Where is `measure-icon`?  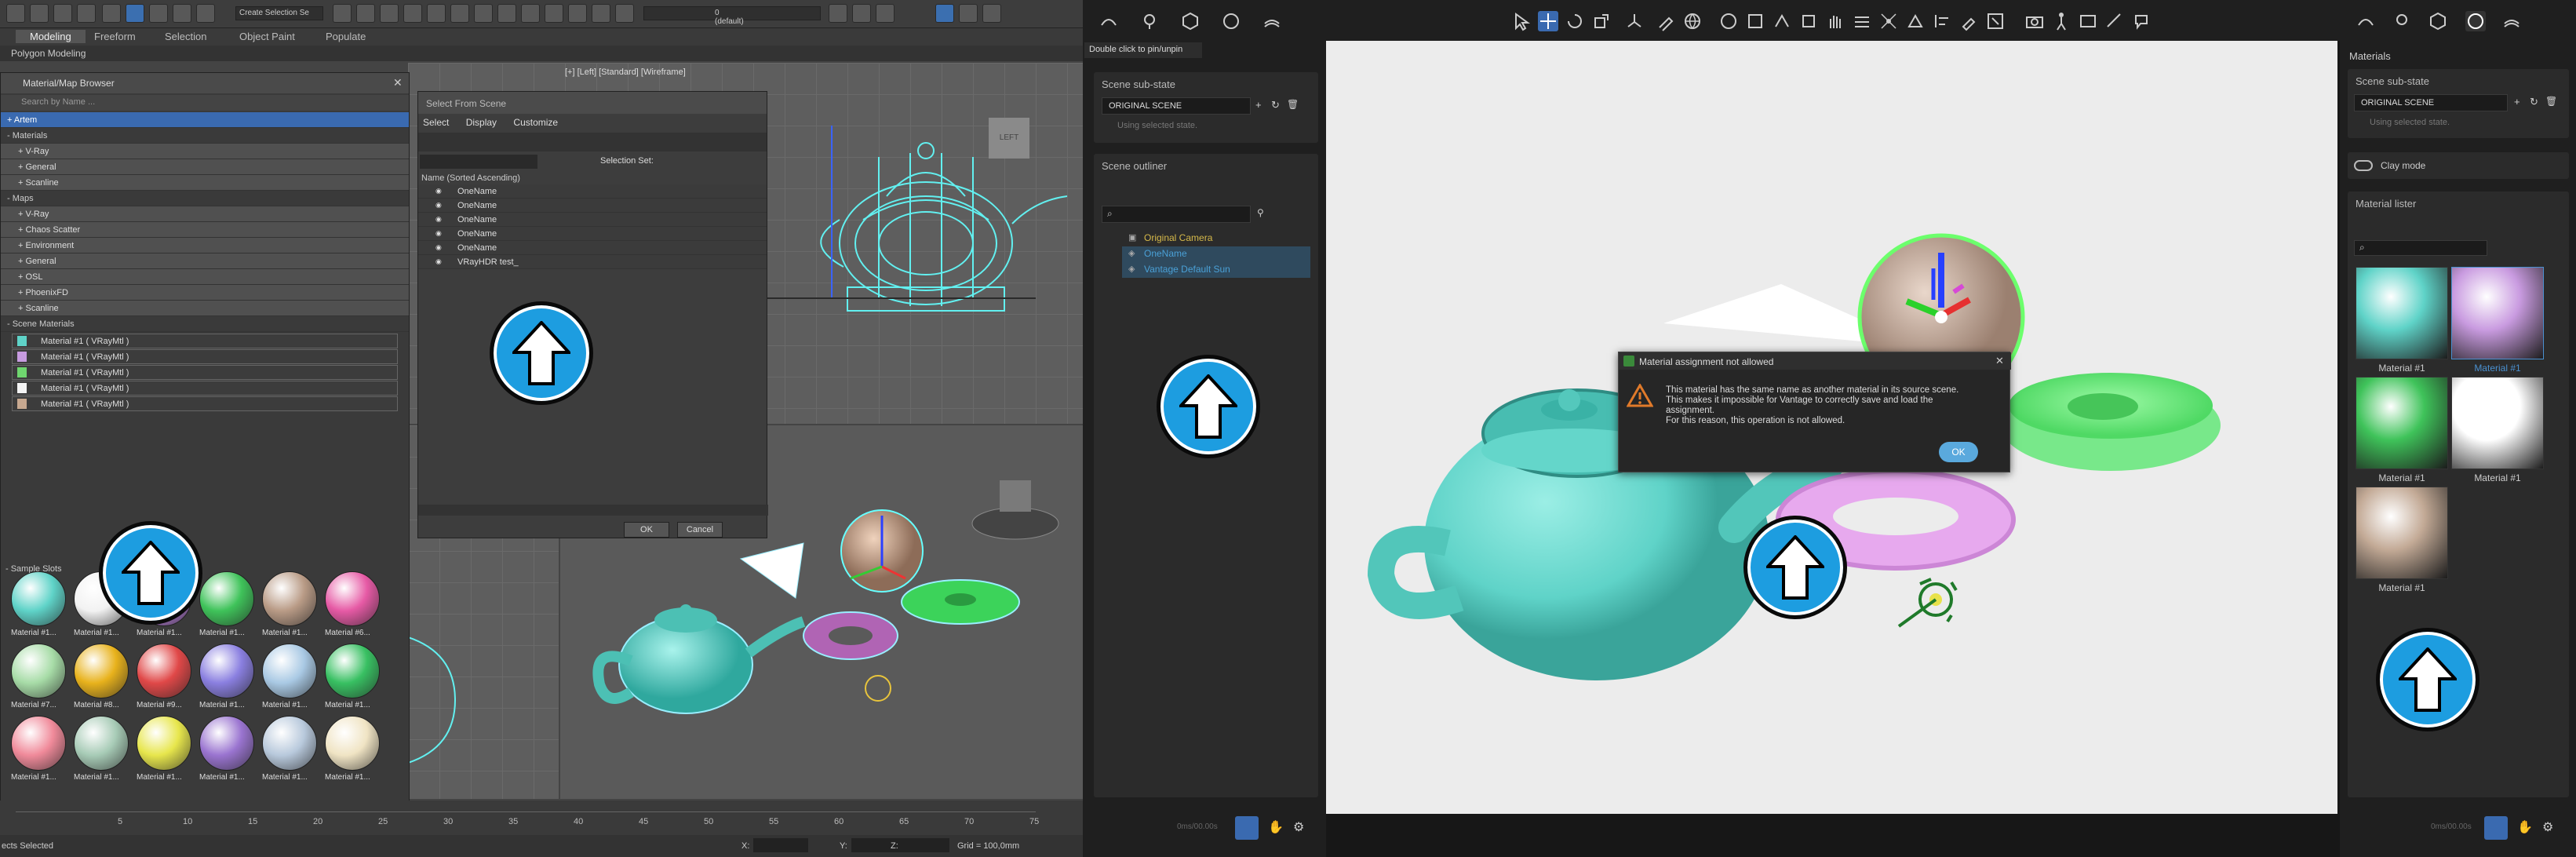 measure-icon is located at coordinates (2114, 21).